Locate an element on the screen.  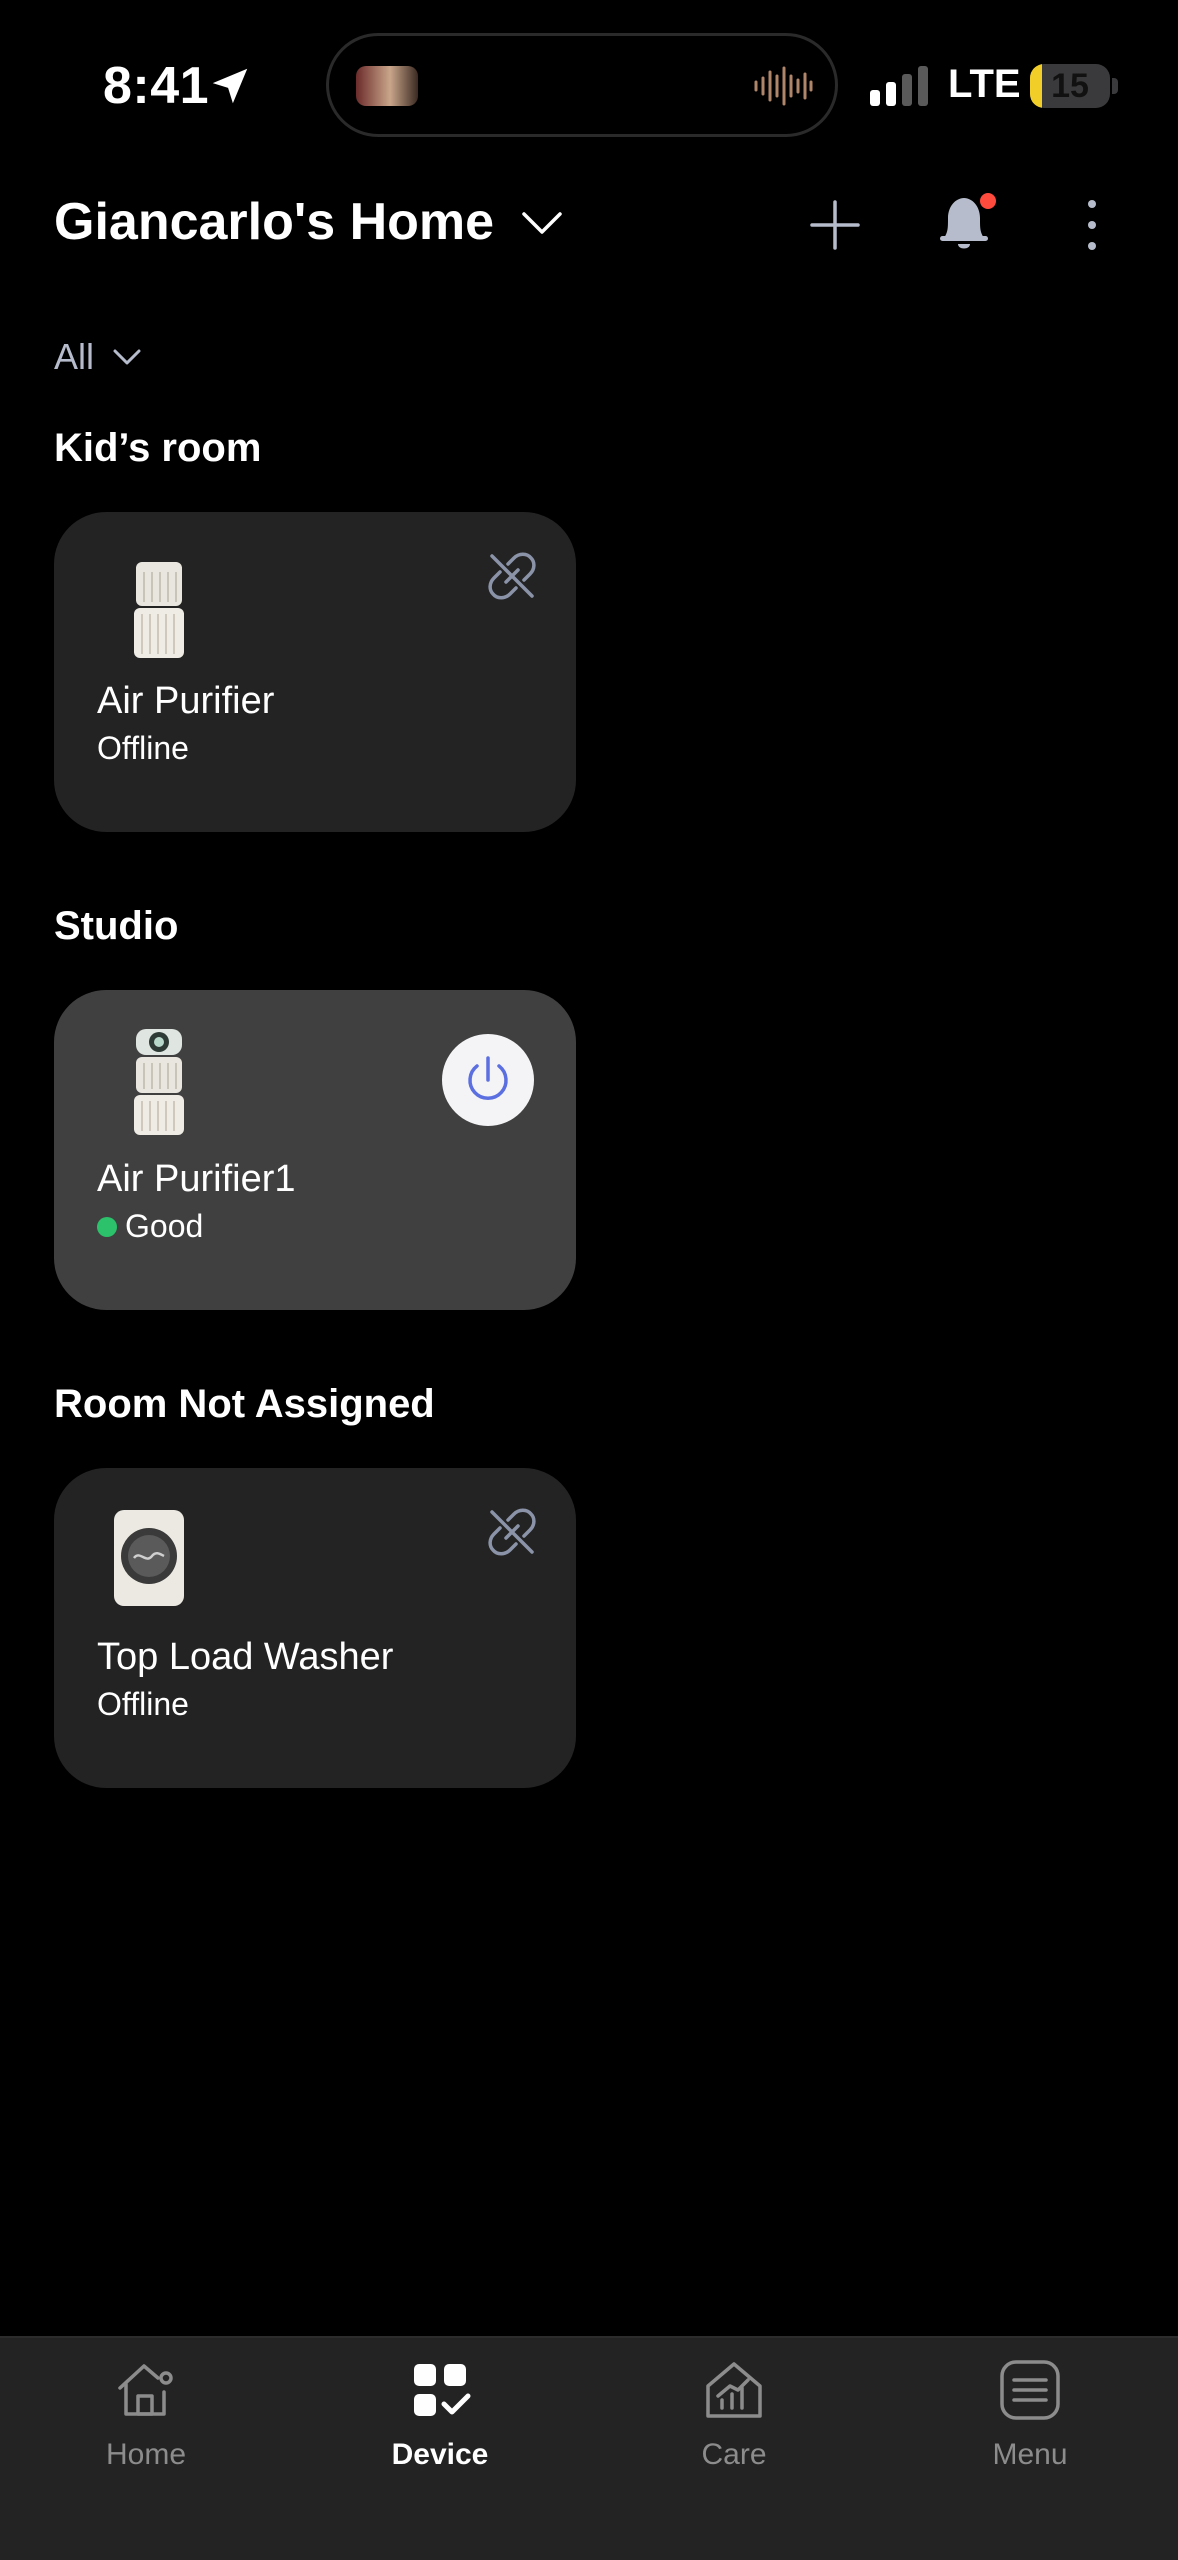
nav-home: Home is located at coordinates (146, 2415).